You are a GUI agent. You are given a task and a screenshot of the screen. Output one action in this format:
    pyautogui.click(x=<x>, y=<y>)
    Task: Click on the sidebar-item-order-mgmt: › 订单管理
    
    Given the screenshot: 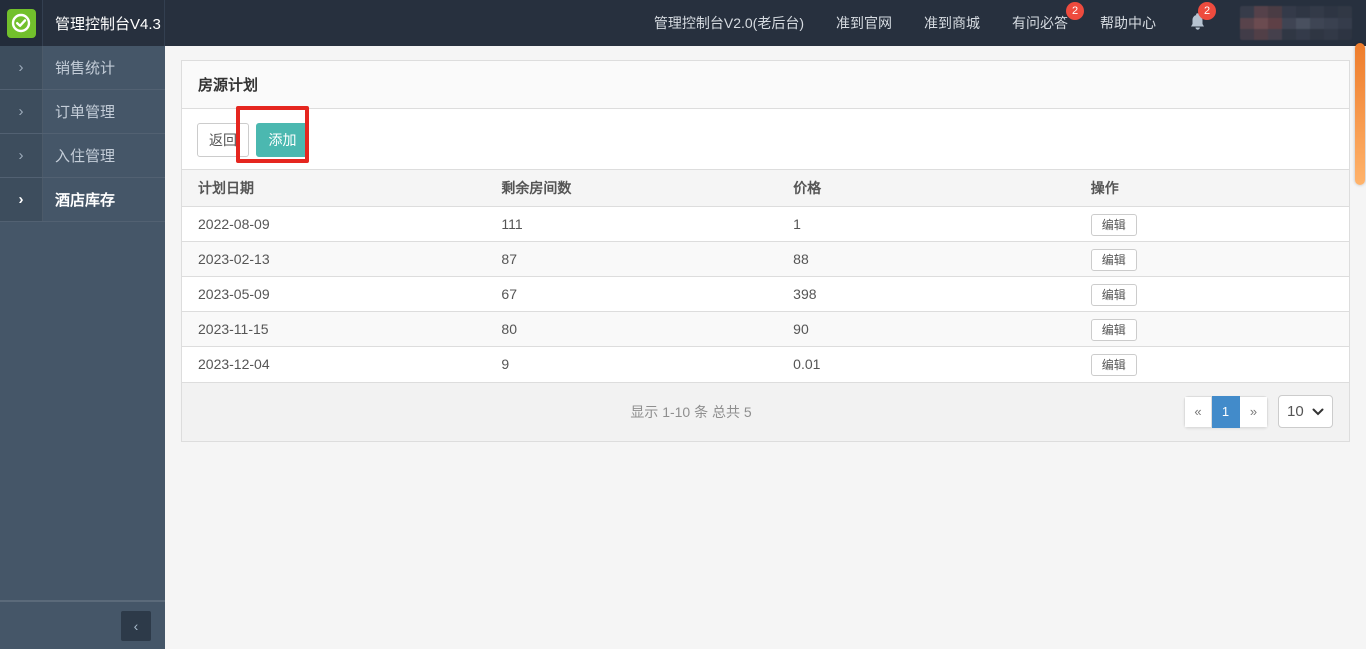 What is the action you would take?
    pyautogui.click(x=82, y=112)
    